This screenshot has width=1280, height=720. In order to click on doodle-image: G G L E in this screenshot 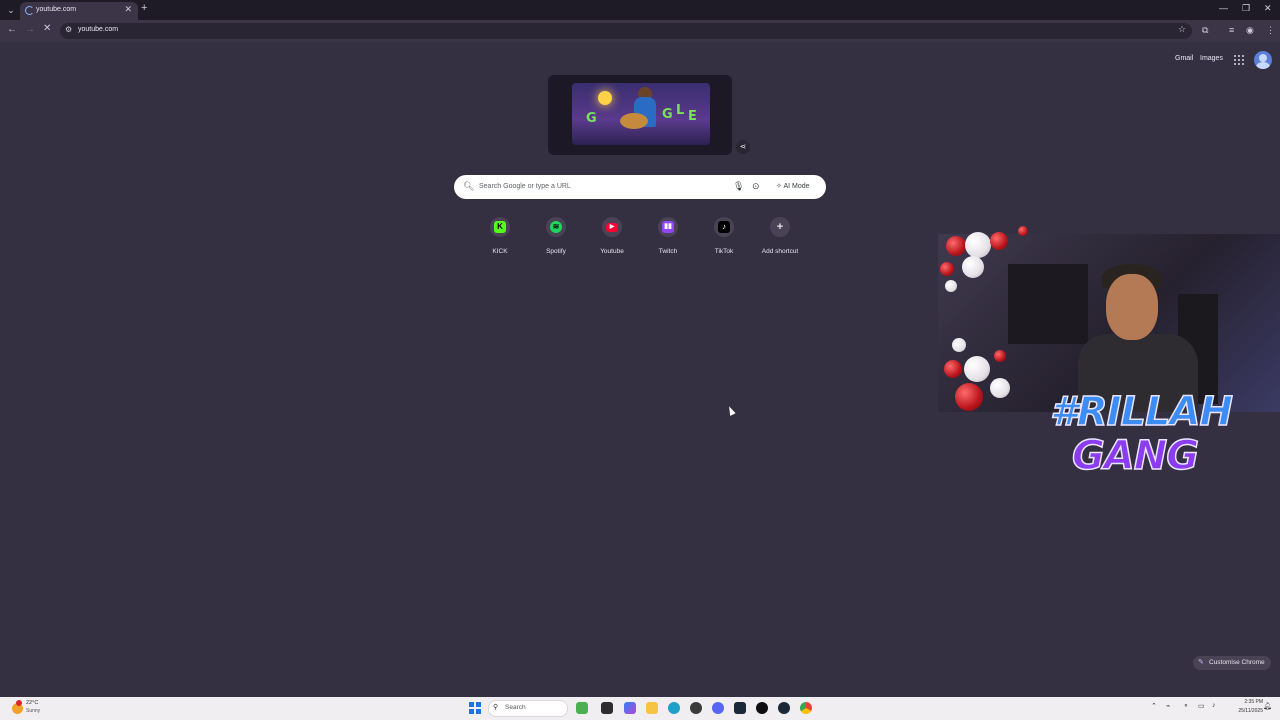, I will do `click(641, 114)`.